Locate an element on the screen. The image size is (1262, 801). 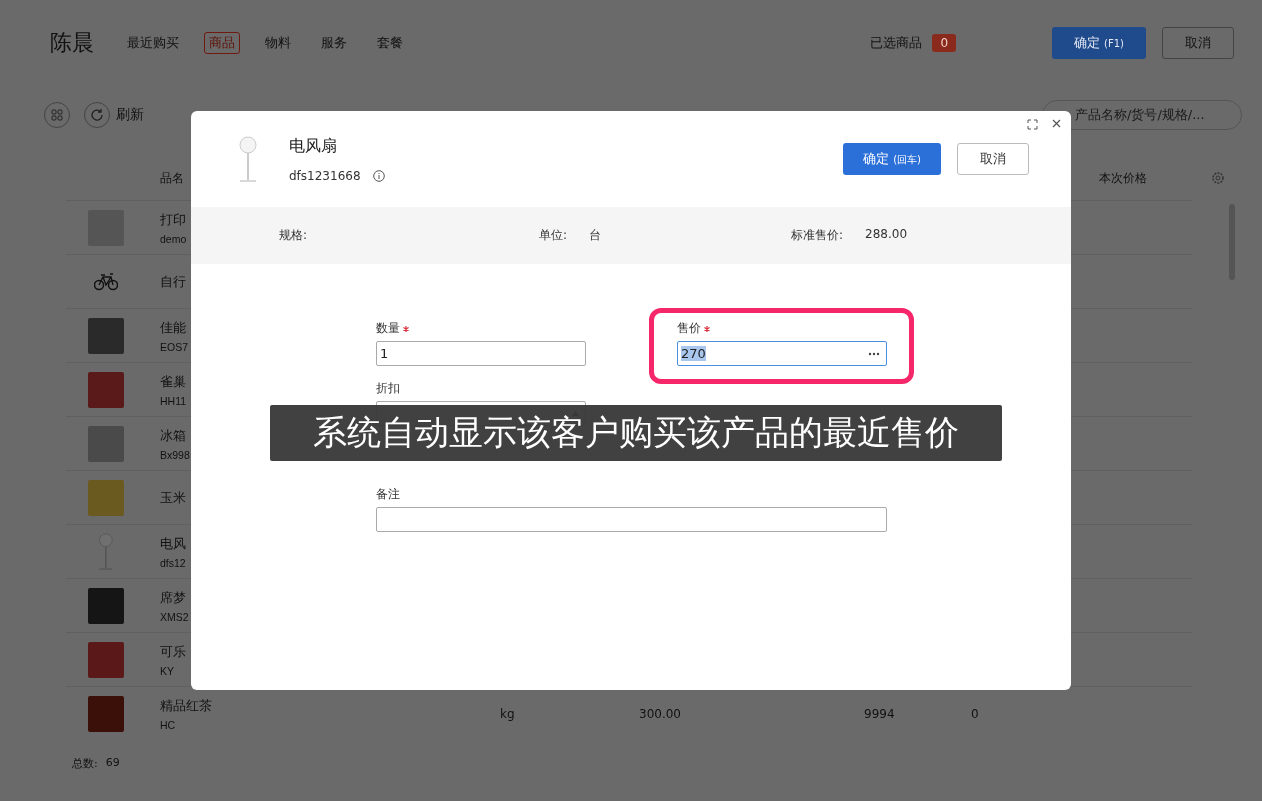
category-tab: 最近购买 is located at coordinates (153, 43).